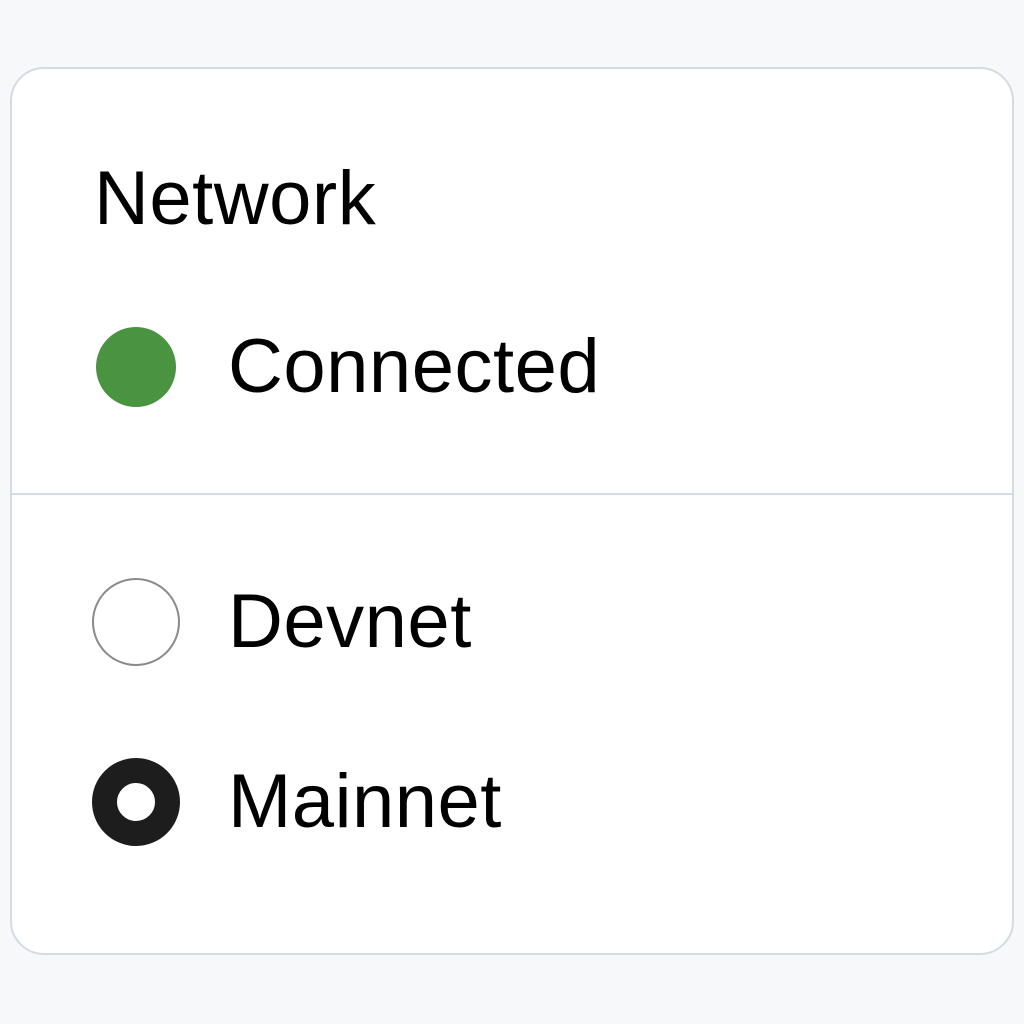  Describe the element at coordinates (365, 801) in the screenshot. I see `option-label-mainnet: Mainnet` at that location.